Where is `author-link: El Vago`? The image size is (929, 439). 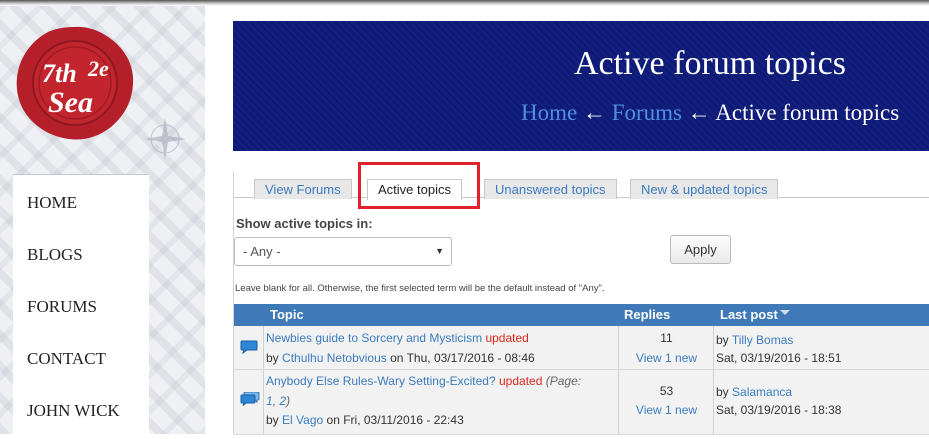 author-link: El Vago is located at coordinates (302, 420).